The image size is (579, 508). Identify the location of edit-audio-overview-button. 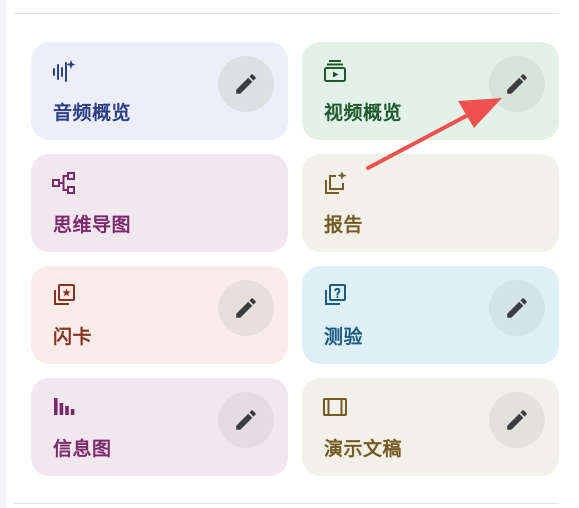
(246, 84).